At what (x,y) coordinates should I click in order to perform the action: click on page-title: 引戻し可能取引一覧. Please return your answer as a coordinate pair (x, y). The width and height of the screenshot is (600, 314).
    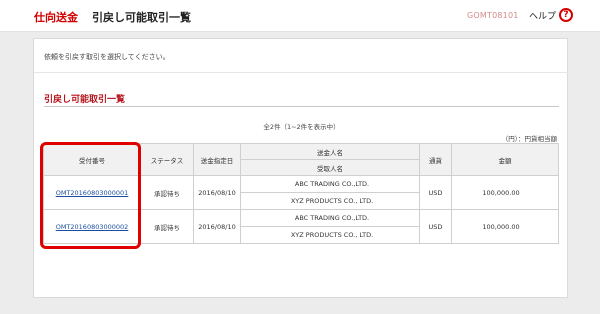
    Looking at the image, I should click on (141, 17).